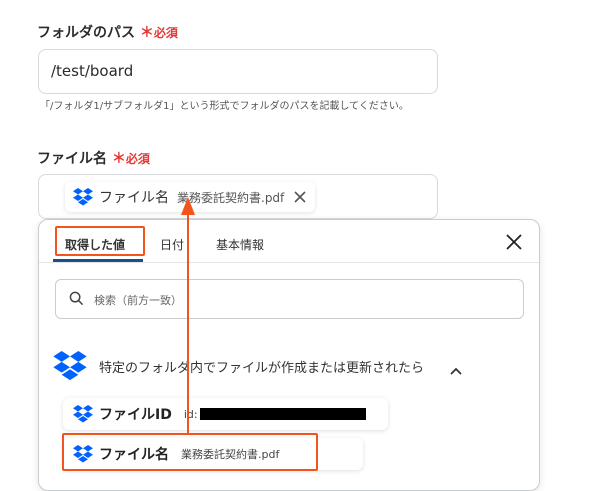  What do you see at coordinates (138, 300) in the screenshot?
I see `search-placeholder: 検索（前方一致）` at bounding box center [138, 300].